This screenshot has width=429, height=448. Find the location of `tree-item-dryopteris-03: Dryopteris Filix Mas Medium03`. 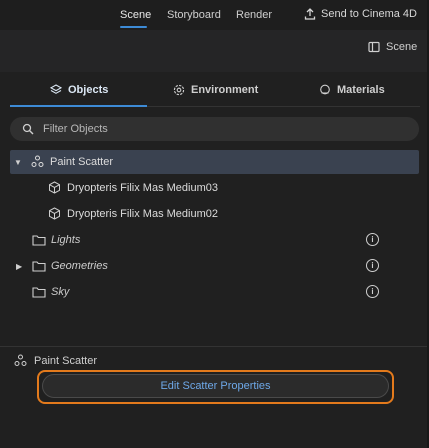

tree-item-dryopteris-03: Dryopteris Filix Mas Medium03 is located at coordinates (214, 188).